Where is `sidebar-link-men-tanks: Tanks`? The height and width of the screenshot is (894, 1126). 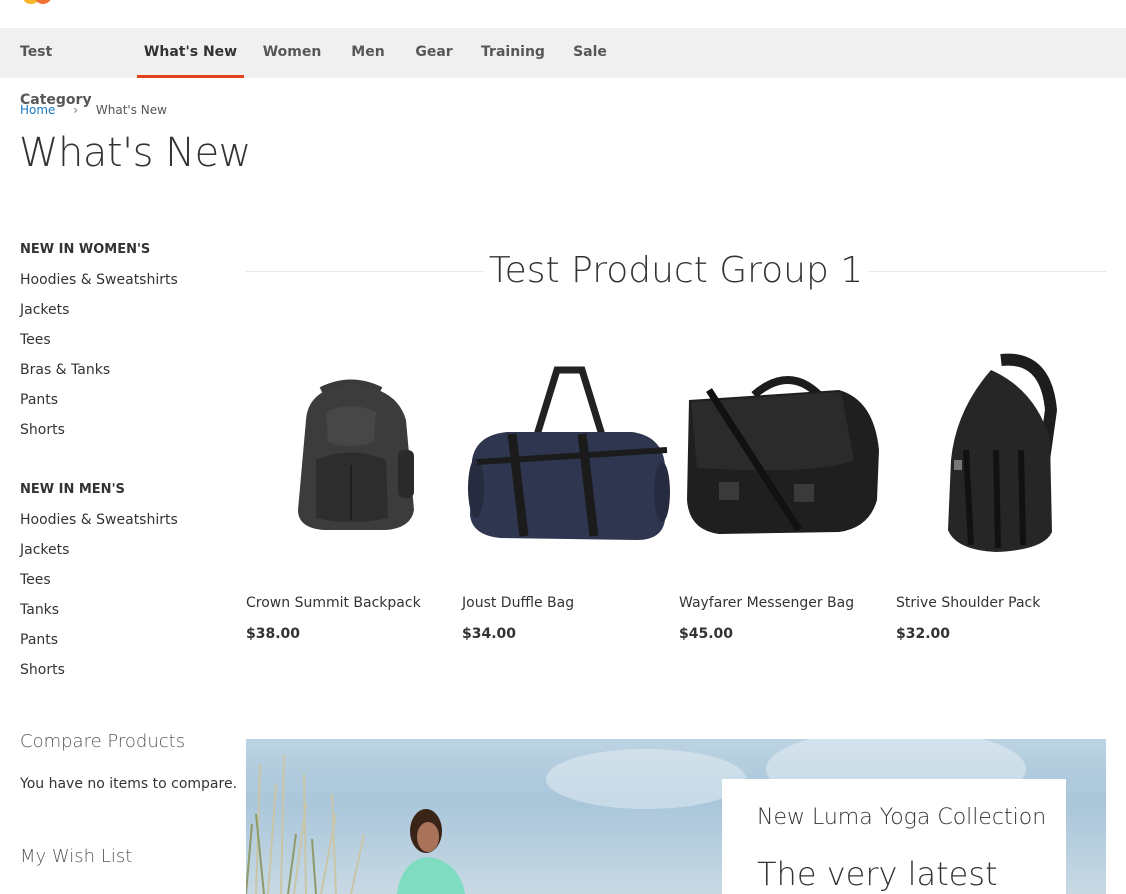
sidebar-link-men-tanks: Tanks is located at coordinates (125, 615).